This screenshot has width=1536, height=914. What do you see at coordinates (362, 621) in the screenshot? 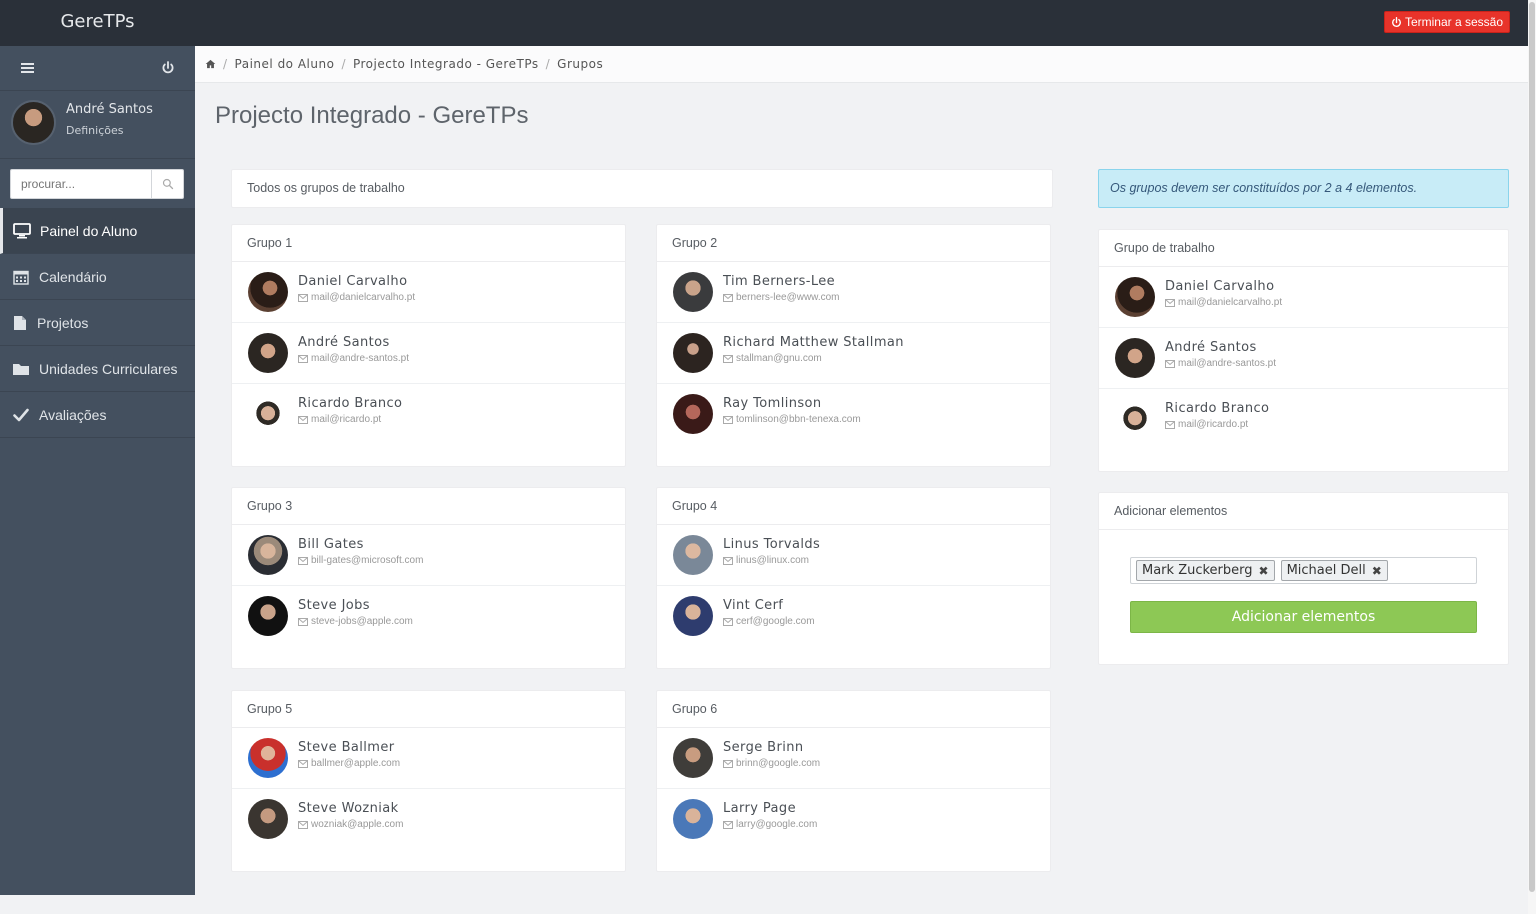
I see `email-text: steve-jobs@apple.com` at bounding box center [362, 621].